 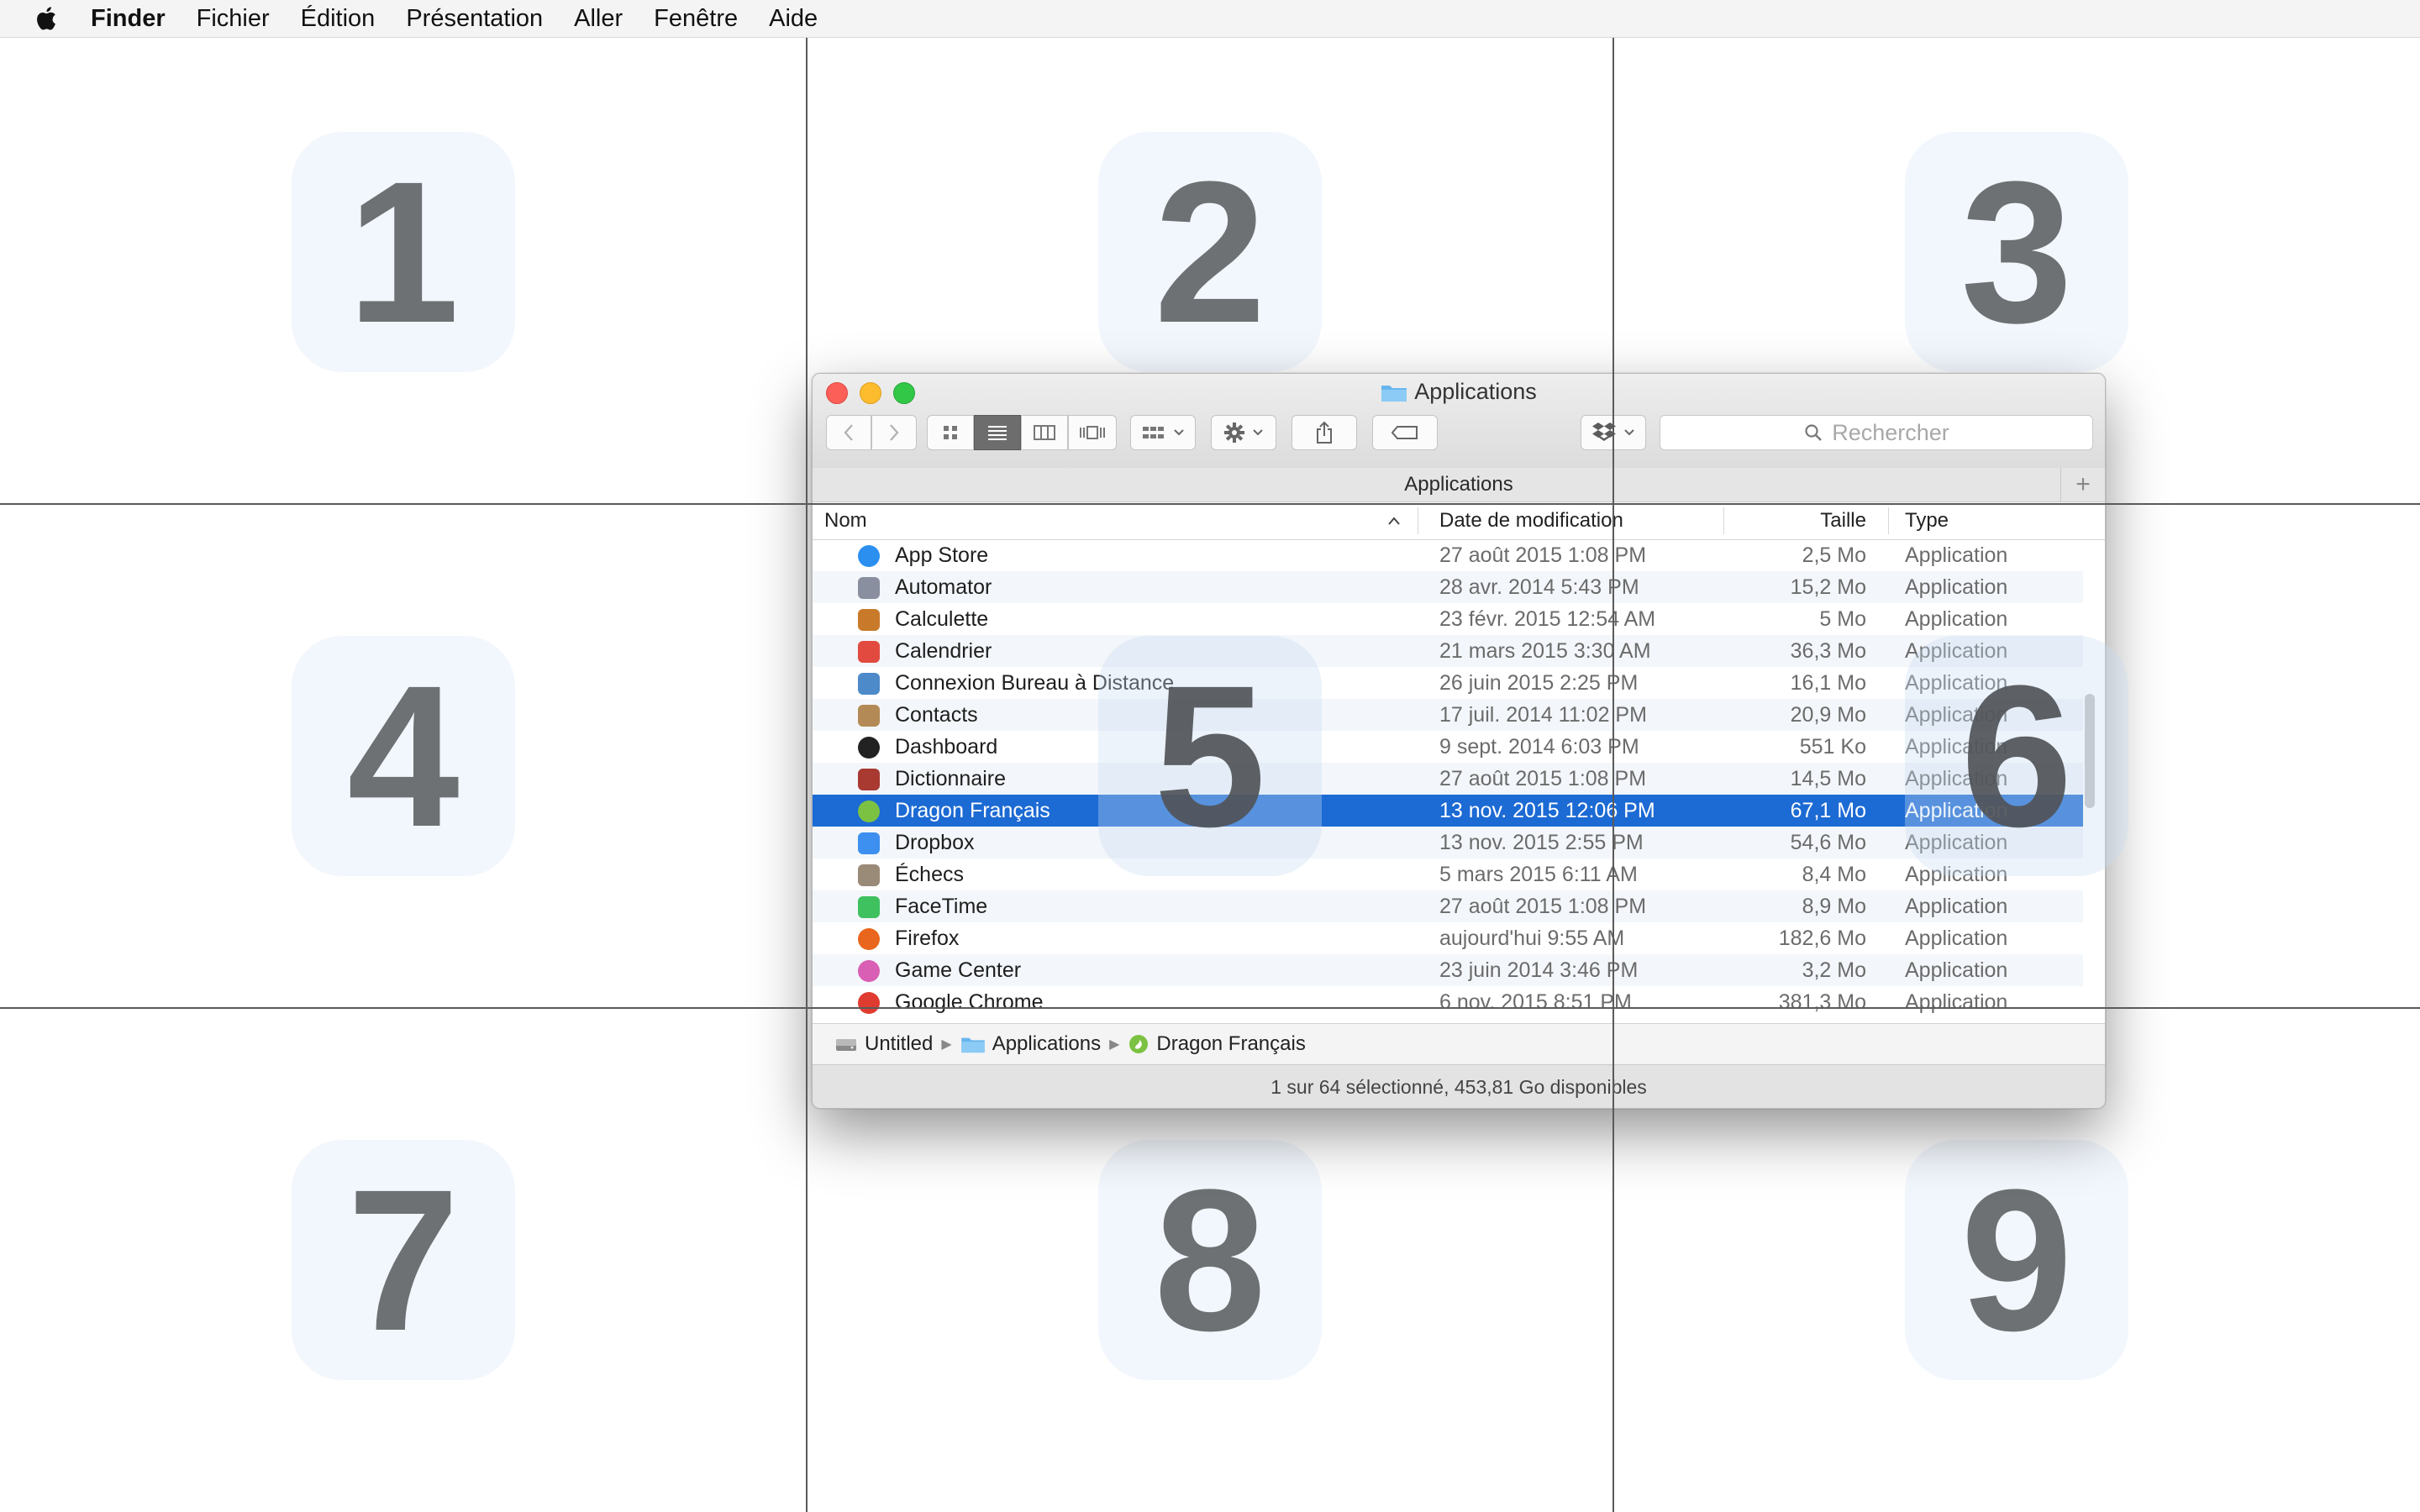 I want to click on hard-drive-icon, so click(x=846, y=1045).